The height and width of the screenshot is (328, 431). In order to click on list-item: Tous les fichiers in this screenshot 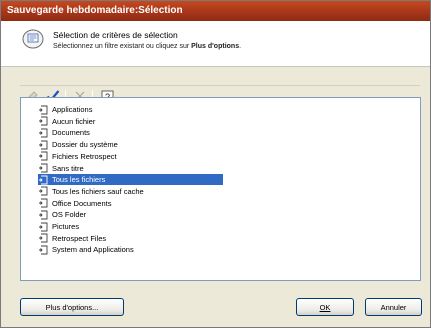, I will do `click(130, 180)`.